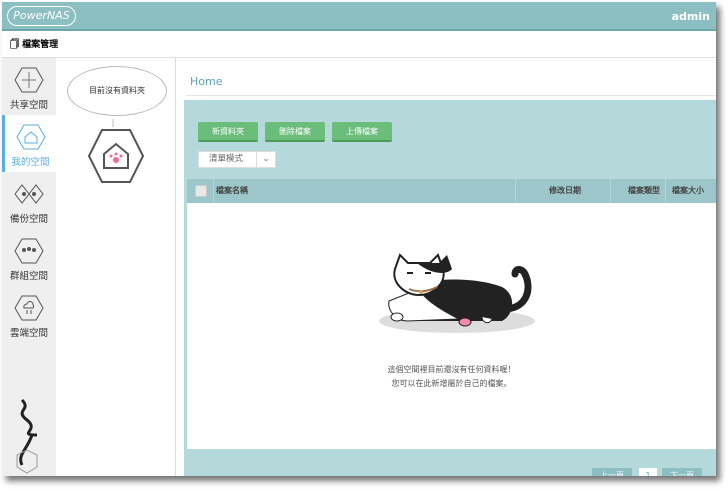 The height and width of the screenshot is (490, 728). What do you see at coordinates (612, 472) in the screenshot?
I see `prev-page-button: 上一頁` at bounding box center [612, 472].